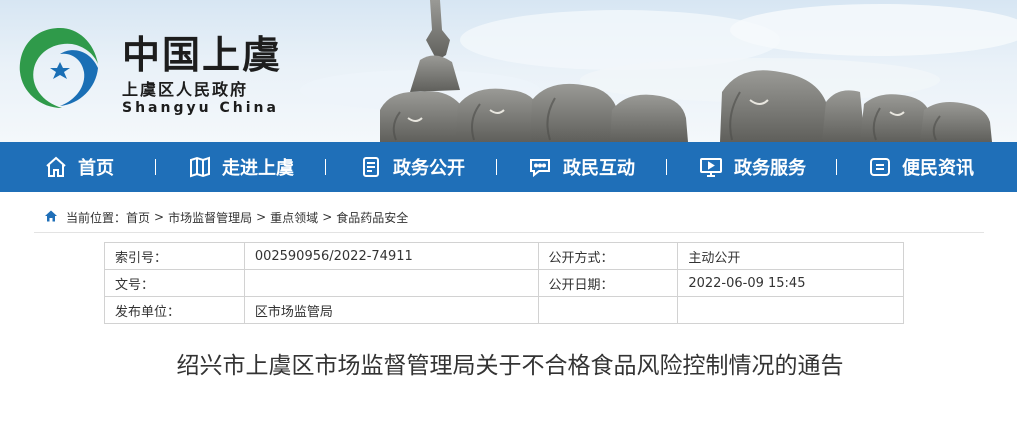 The width and height of the screenshot is (1017, 429). What do you see at coordinates (174, 310) in the screenshot?
I see `publisher-label: 发布单位：` at bounding box center [174, 310].